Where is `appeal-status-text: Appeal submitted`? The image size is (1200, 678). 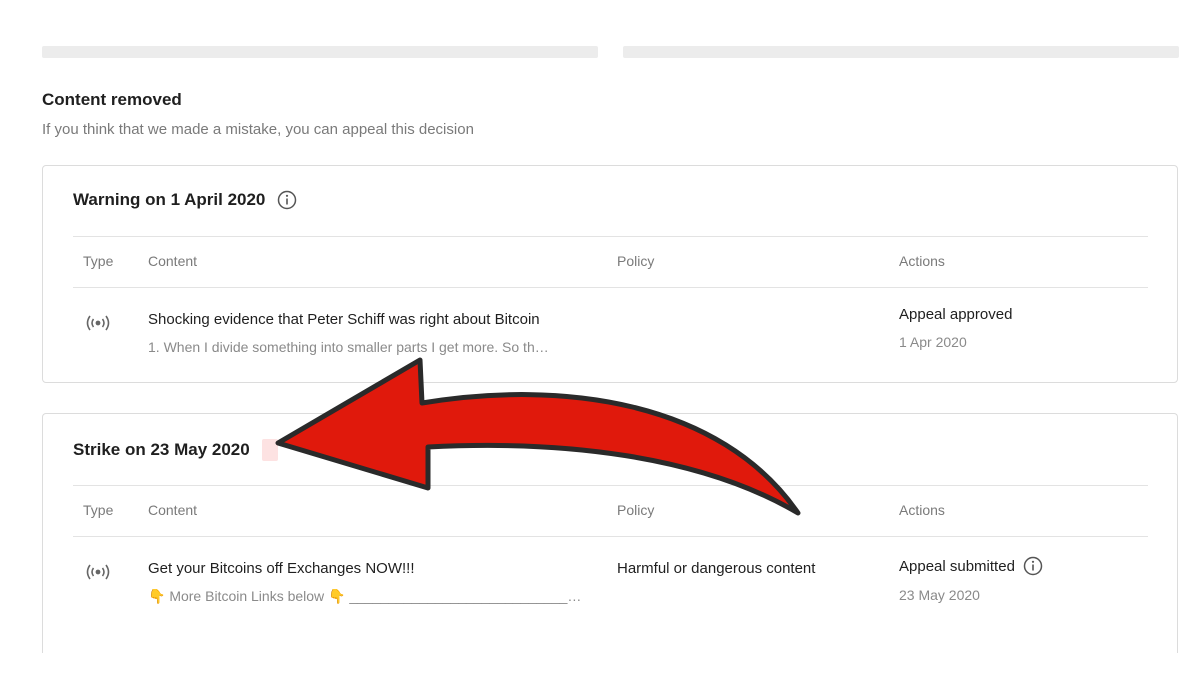
appeal-status-text: Appeal submitted is located at coordinates (957, 566).